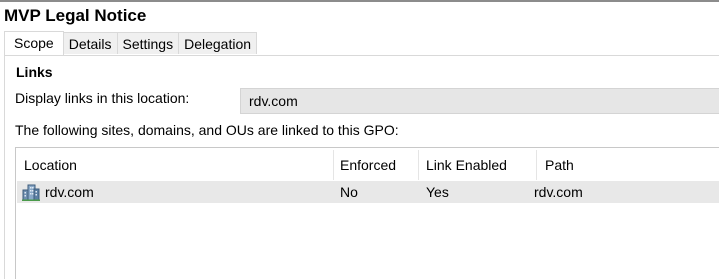 The width and height of the screenshot is (719, 279). Describe the element at coordinates (50, 165) in the screenshot. I see `column-header-location: Location` at that location.